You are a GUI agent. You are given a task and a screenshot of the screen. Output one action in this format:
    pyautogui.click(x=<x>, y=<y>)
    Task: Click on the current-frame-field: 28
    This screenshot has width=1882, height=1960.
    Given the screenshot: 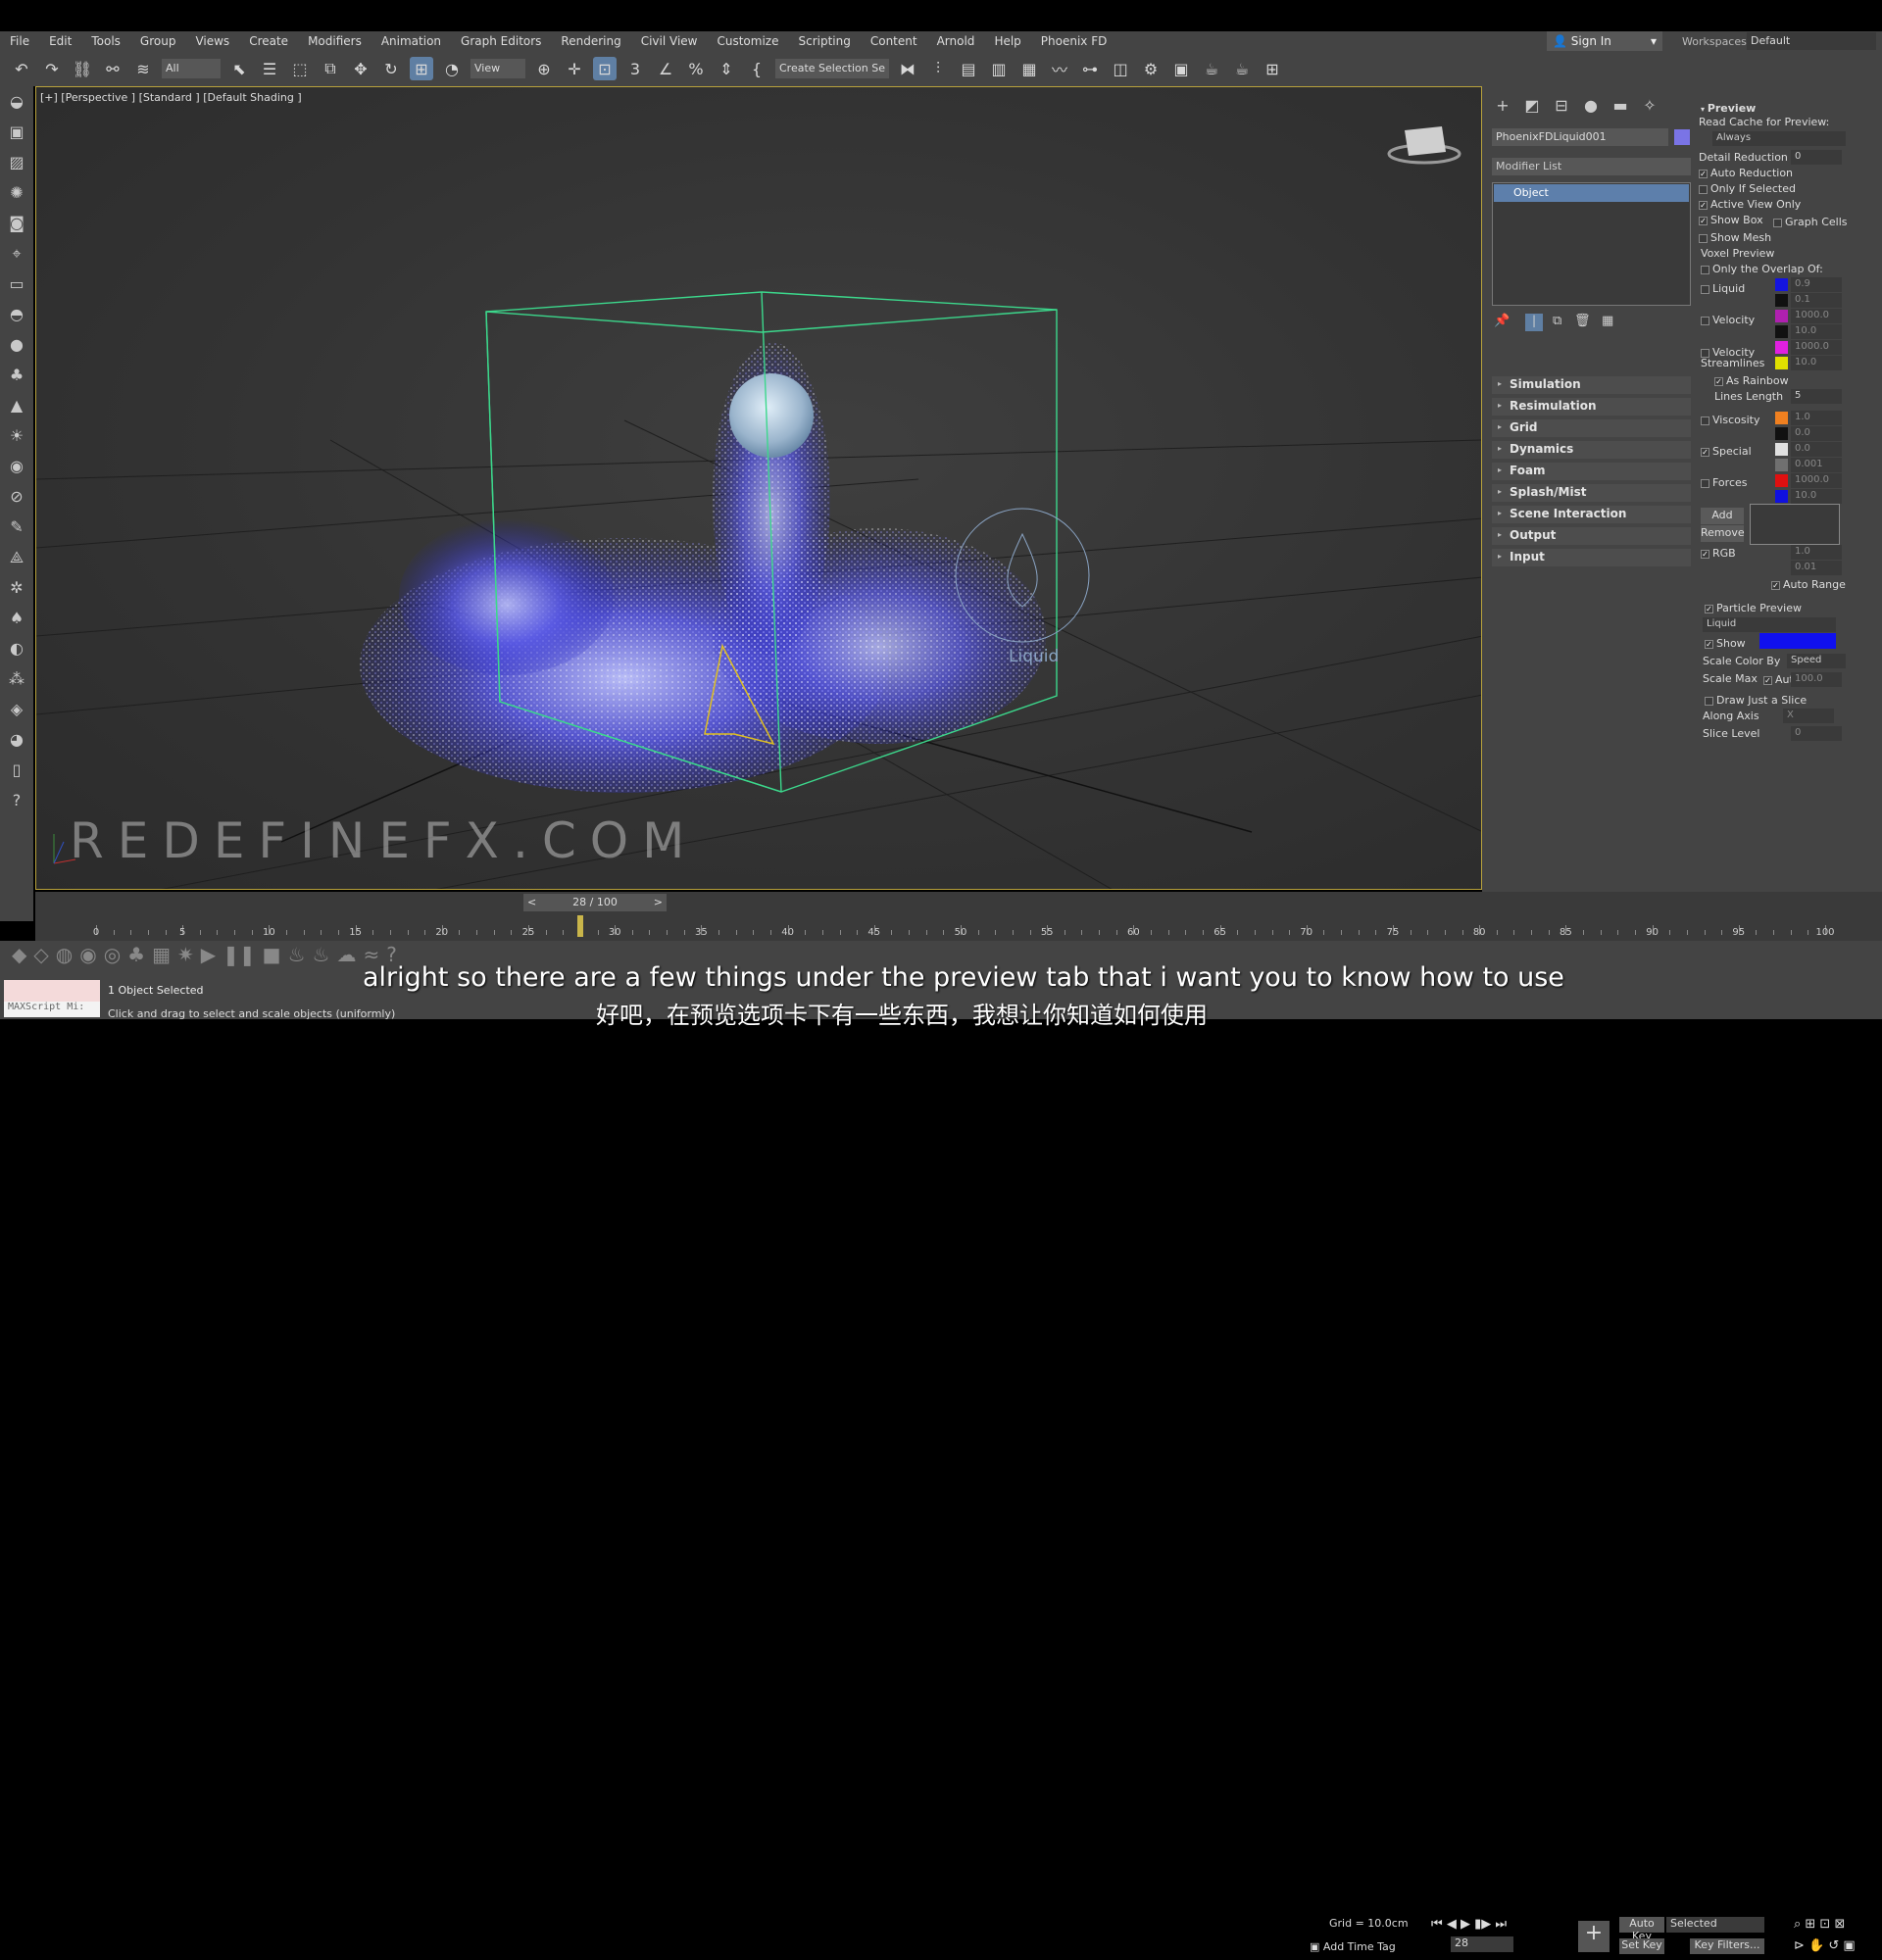 What is the action you would take?
    pyautogui.click(x=1482, y=1944)
    